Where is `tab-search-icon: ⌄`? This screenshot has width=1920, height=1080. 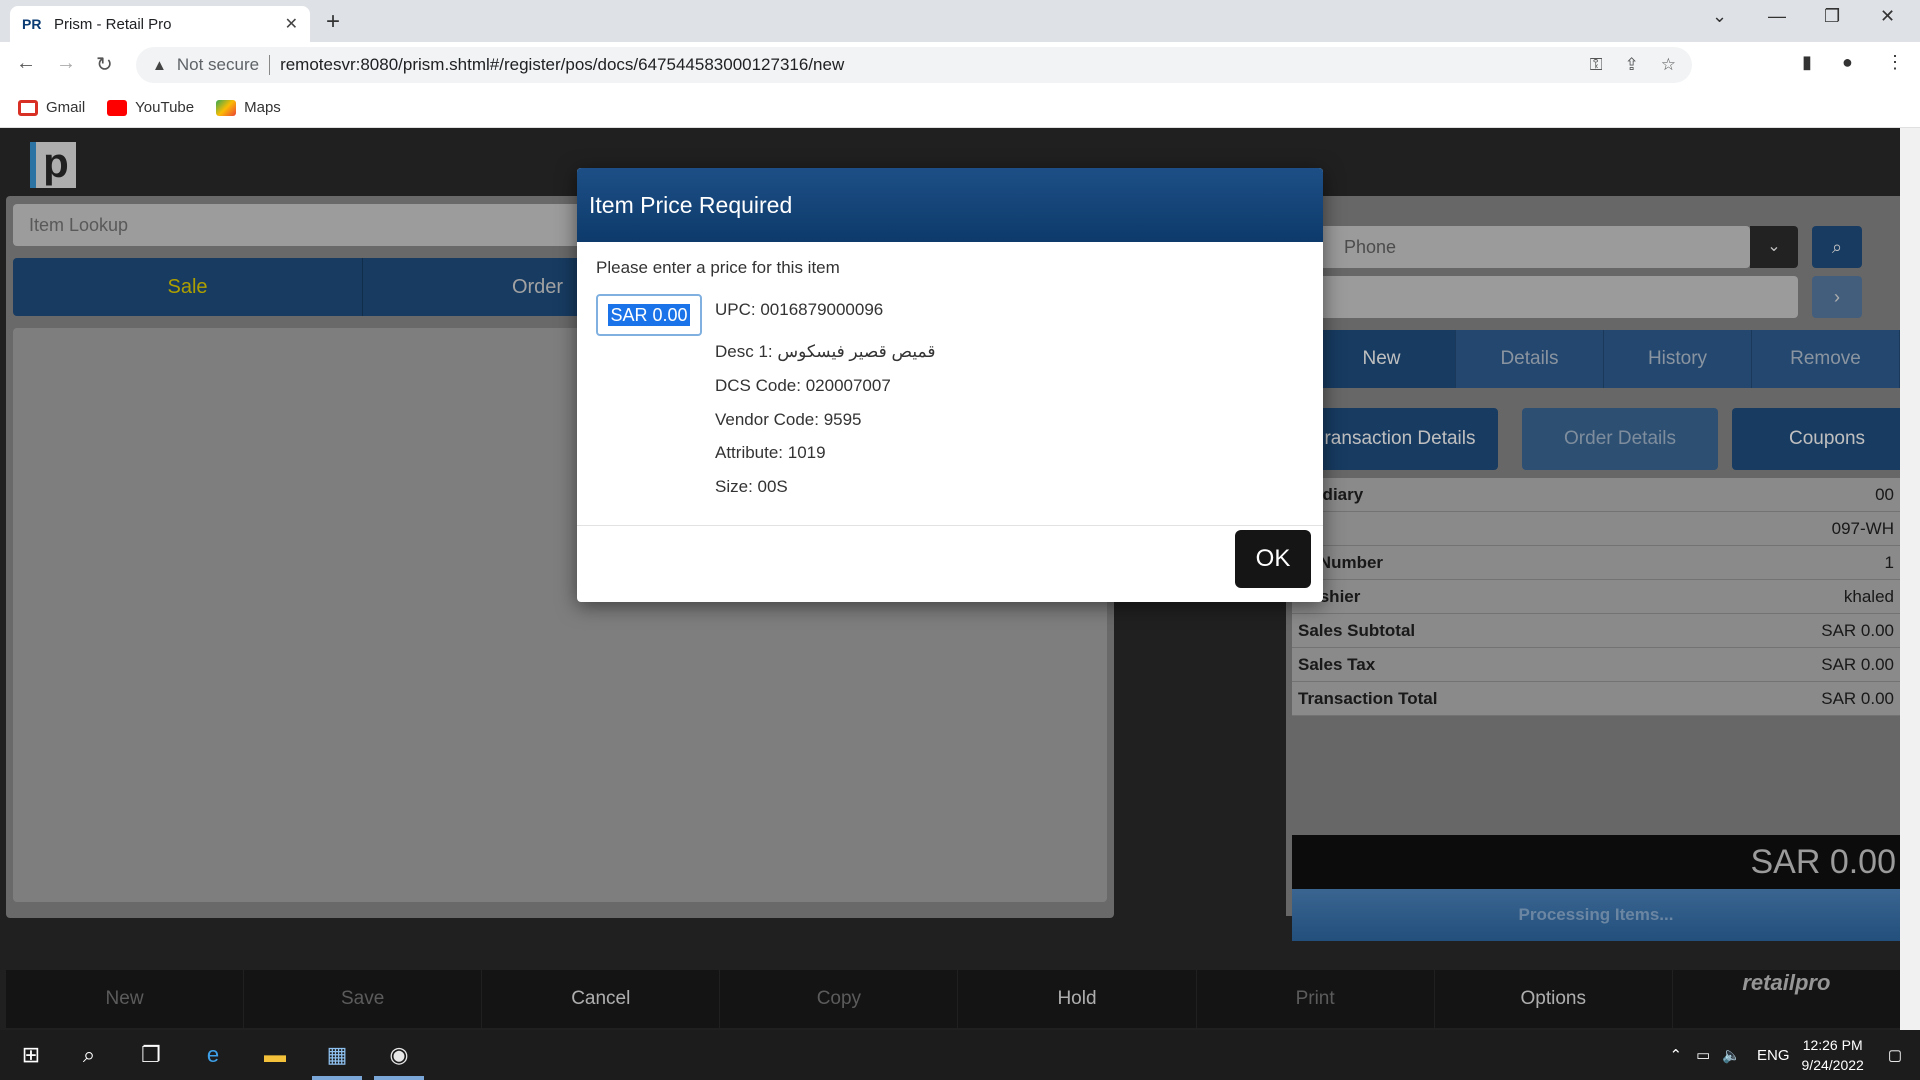
tab-search-icon: ⌄ is located at coordinates (1719, 16).